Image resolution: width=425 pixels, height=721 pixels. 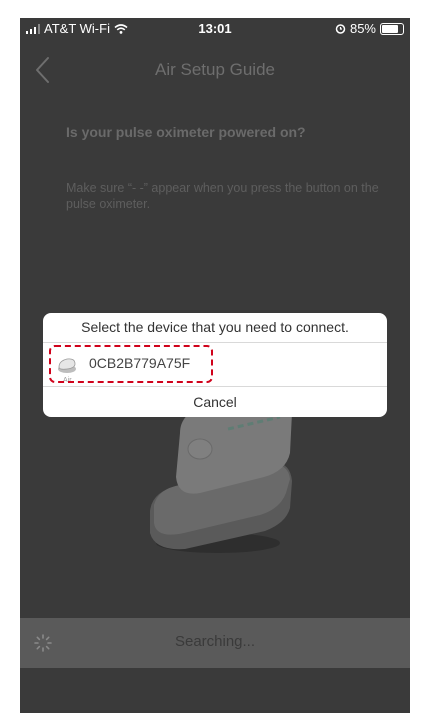 What do you see at coordinates (340, 29) in the screenshot?
I see `alarm-icon` at bounding box center [340, 29].